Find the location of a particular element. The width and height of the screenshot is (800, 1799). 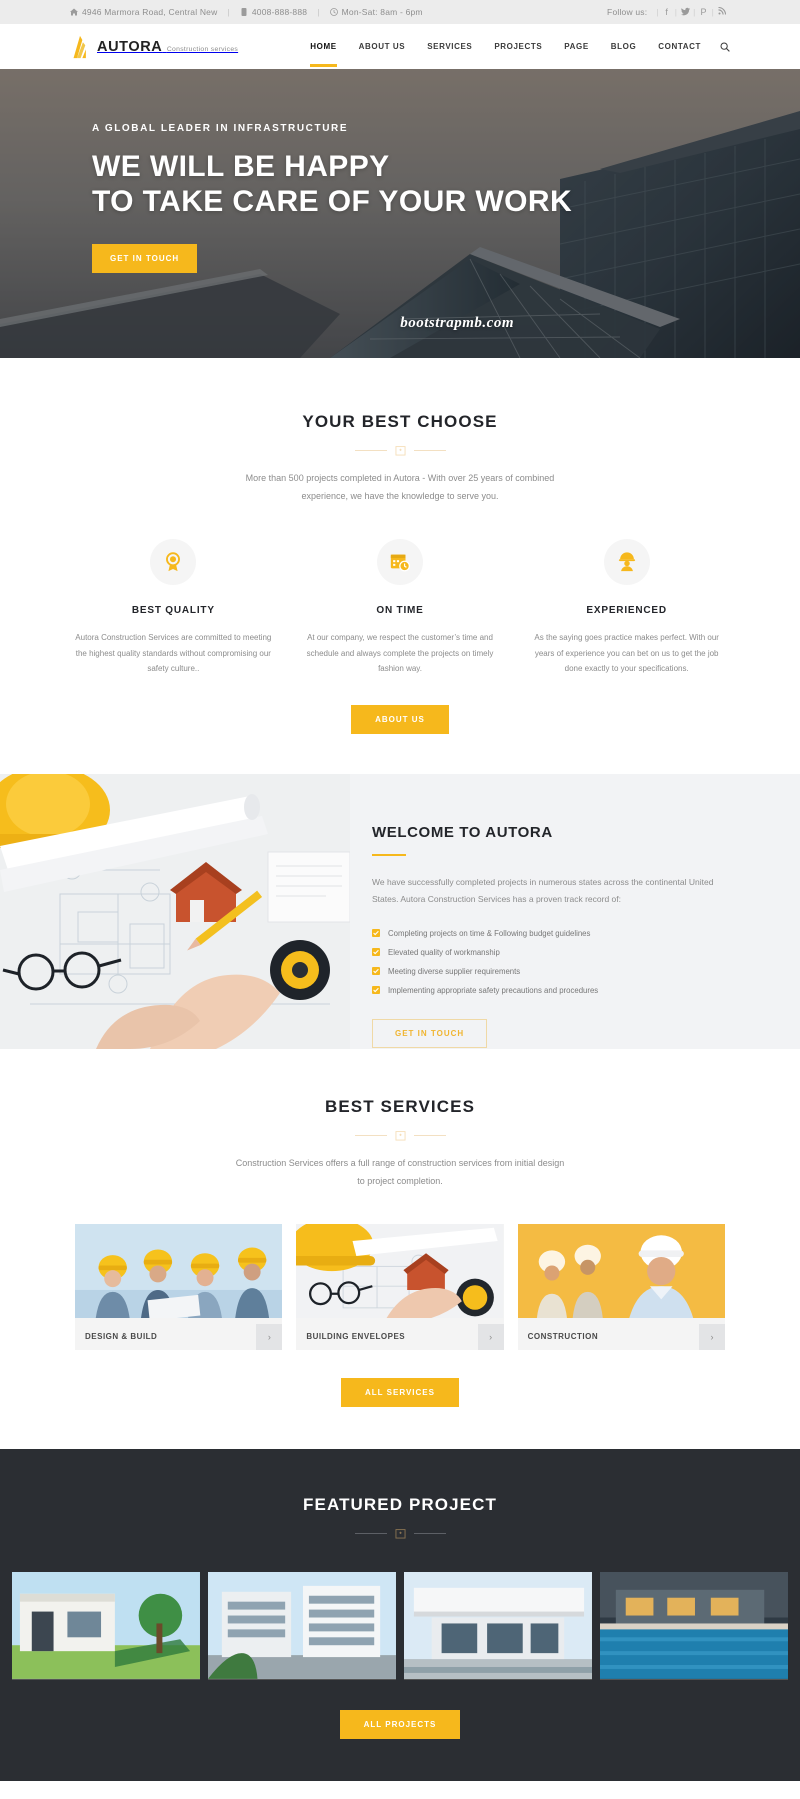

twitter-icon is located at coordinates (685, 12).